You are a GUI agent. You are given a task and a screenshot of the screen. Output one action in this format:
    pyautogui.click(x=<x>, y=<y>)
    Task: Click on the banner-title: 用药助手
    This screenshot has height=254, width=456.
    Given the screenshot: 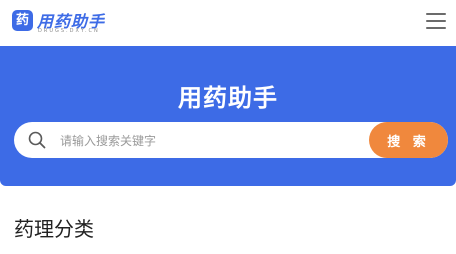 What is the action you would take?
    pyautogui.click(x=228, y=98)
    